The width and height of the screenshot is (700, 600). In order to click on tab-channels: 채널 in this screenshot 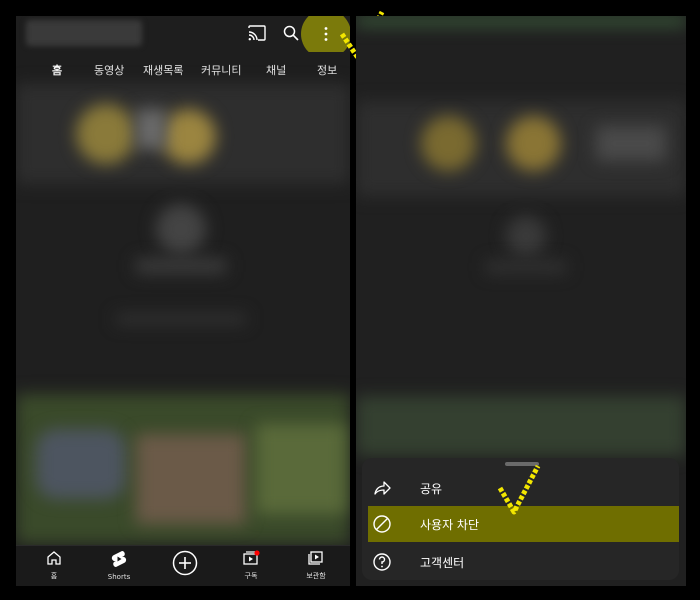, I will do `click(276, 70)`.